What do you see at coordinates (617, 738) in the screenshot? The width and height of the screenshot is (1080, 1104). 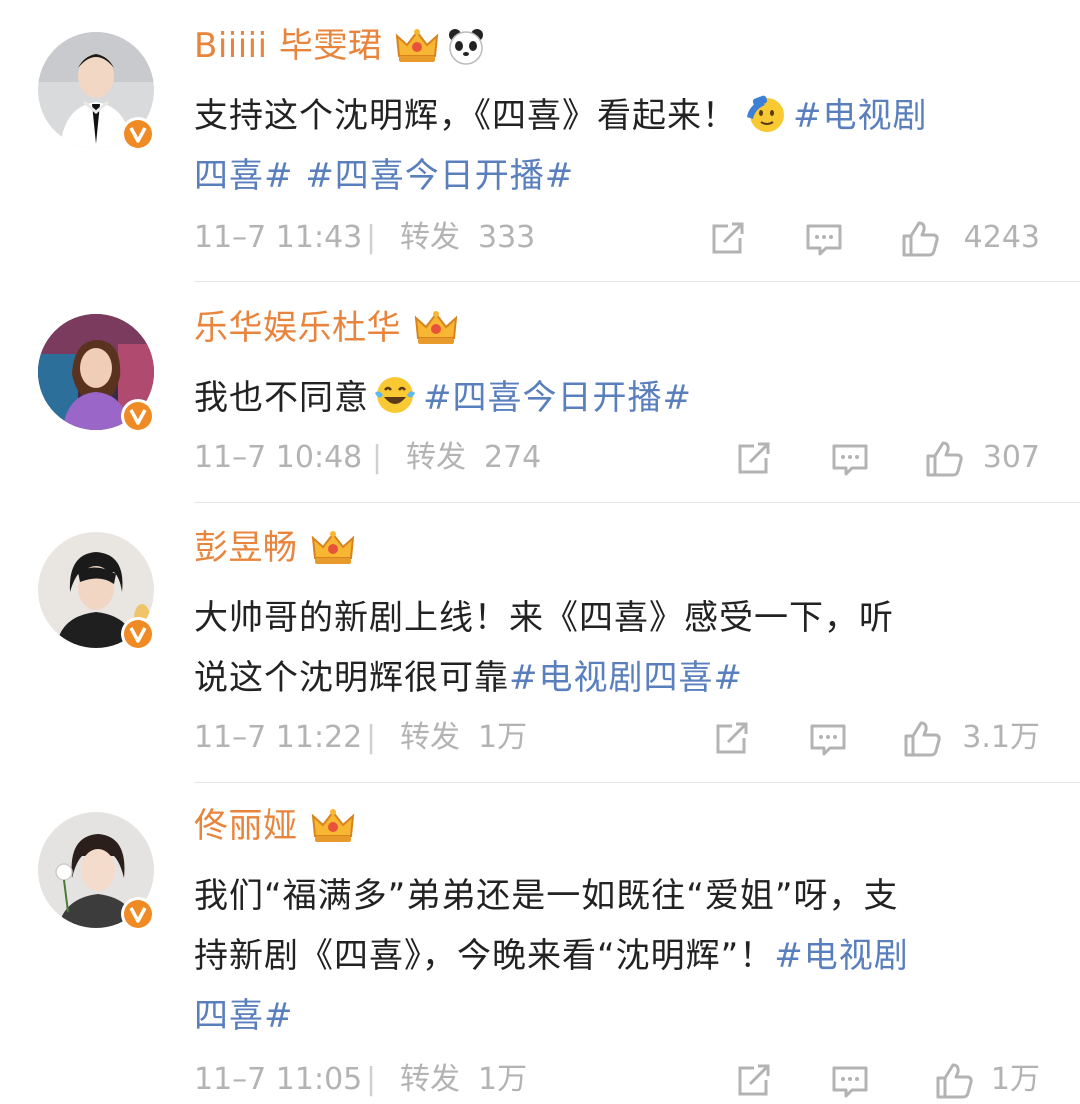 I see `comment-meta: 11–7 11:22 | 转发 1万 3.1万` at bounding box center [617, 738].